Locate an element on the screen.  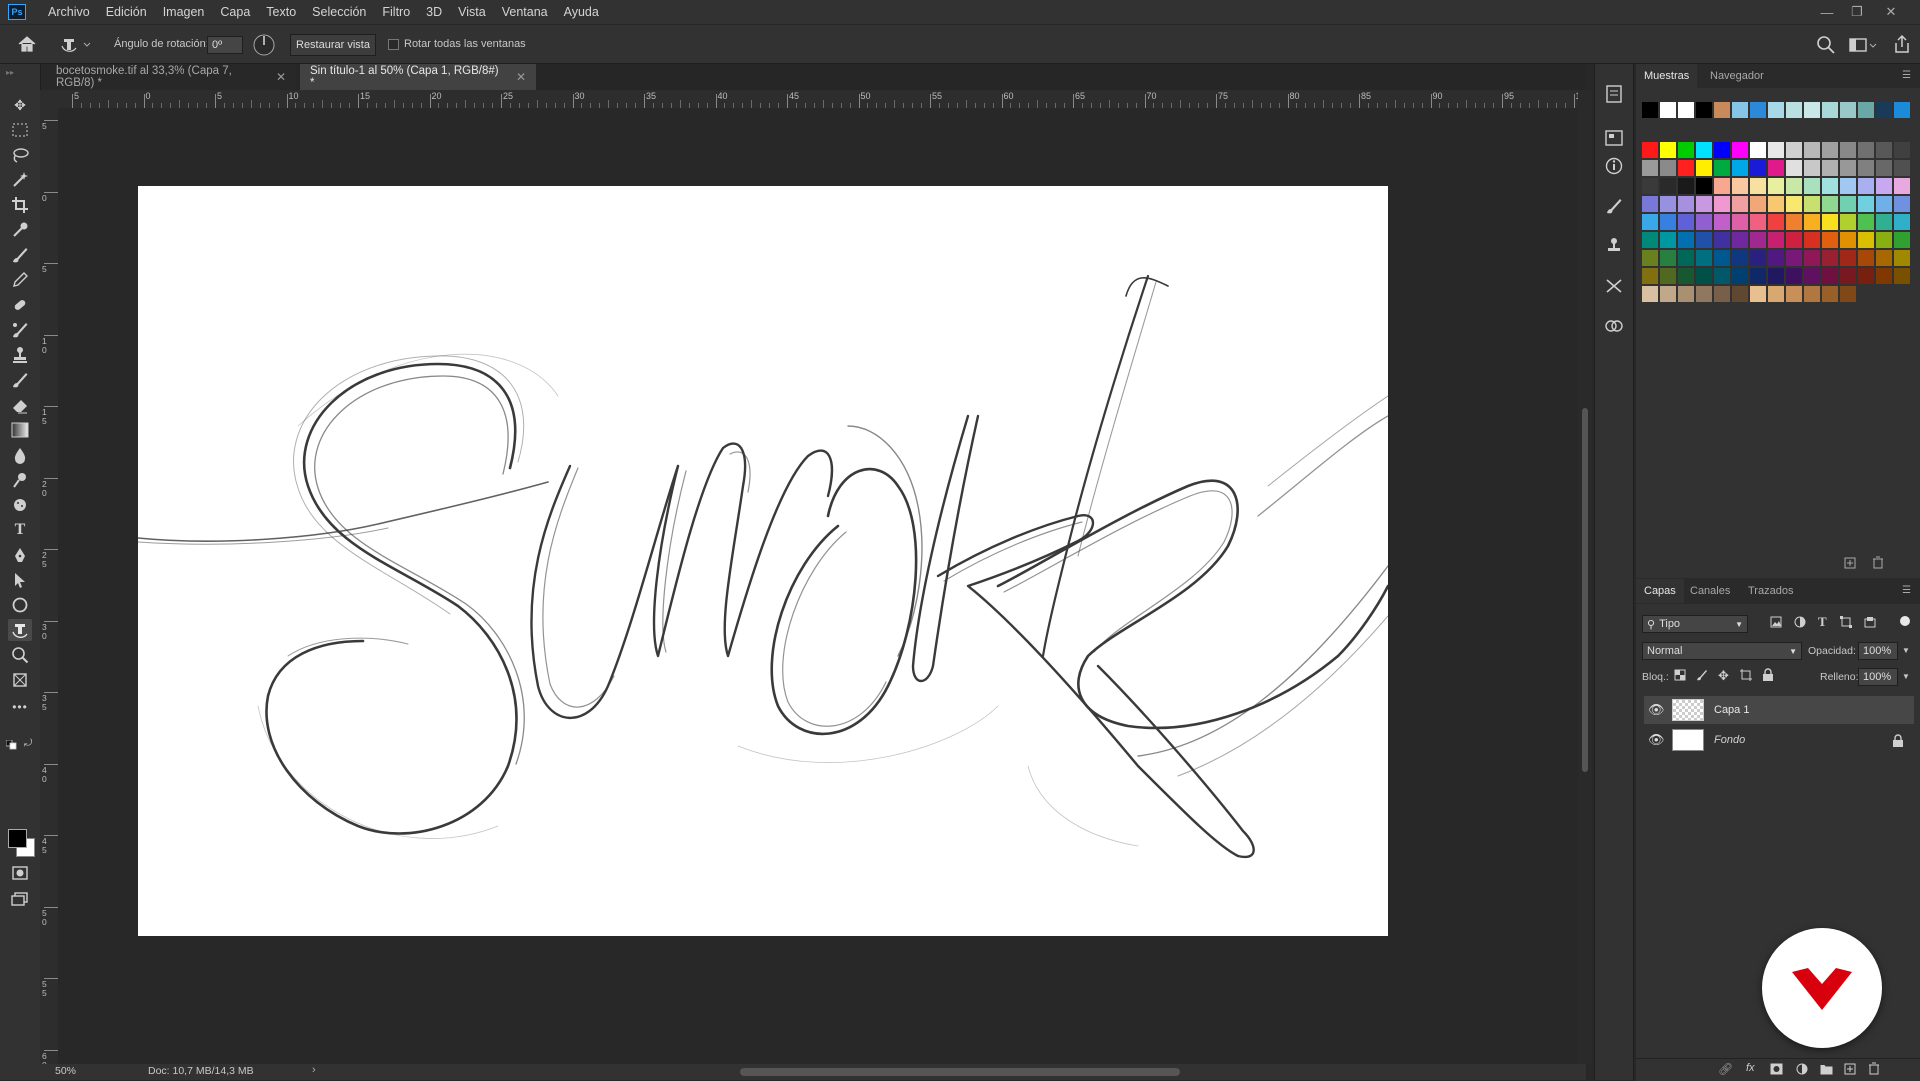
delete-layer-icon is located at coordinates (1874, 1068).